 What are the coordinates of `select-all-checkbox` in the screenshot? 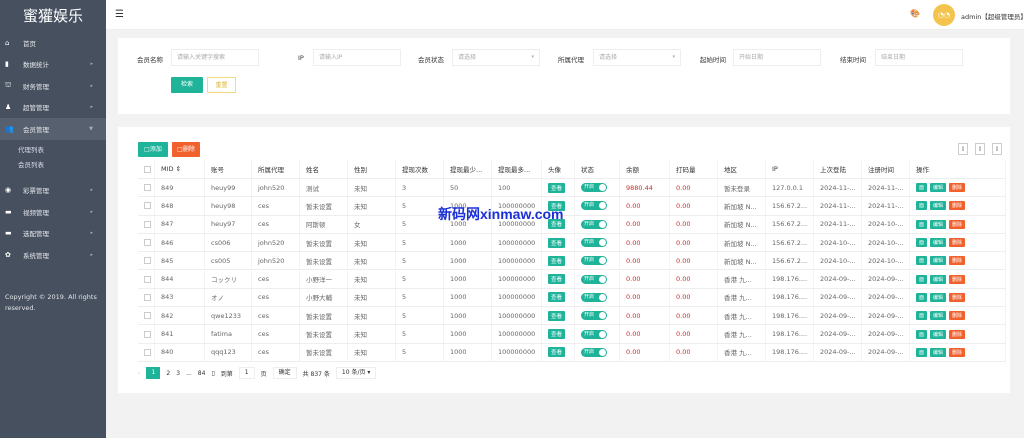 It's located at (147, 169).